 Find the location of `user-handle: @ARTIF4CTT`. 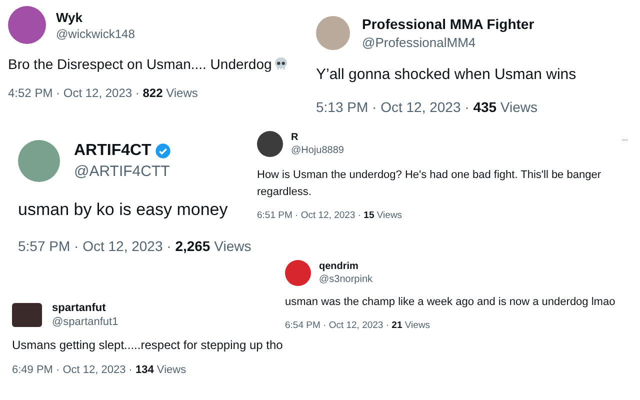

user-handle: @ARTIF4CTT is located at coordinates (122, 171).